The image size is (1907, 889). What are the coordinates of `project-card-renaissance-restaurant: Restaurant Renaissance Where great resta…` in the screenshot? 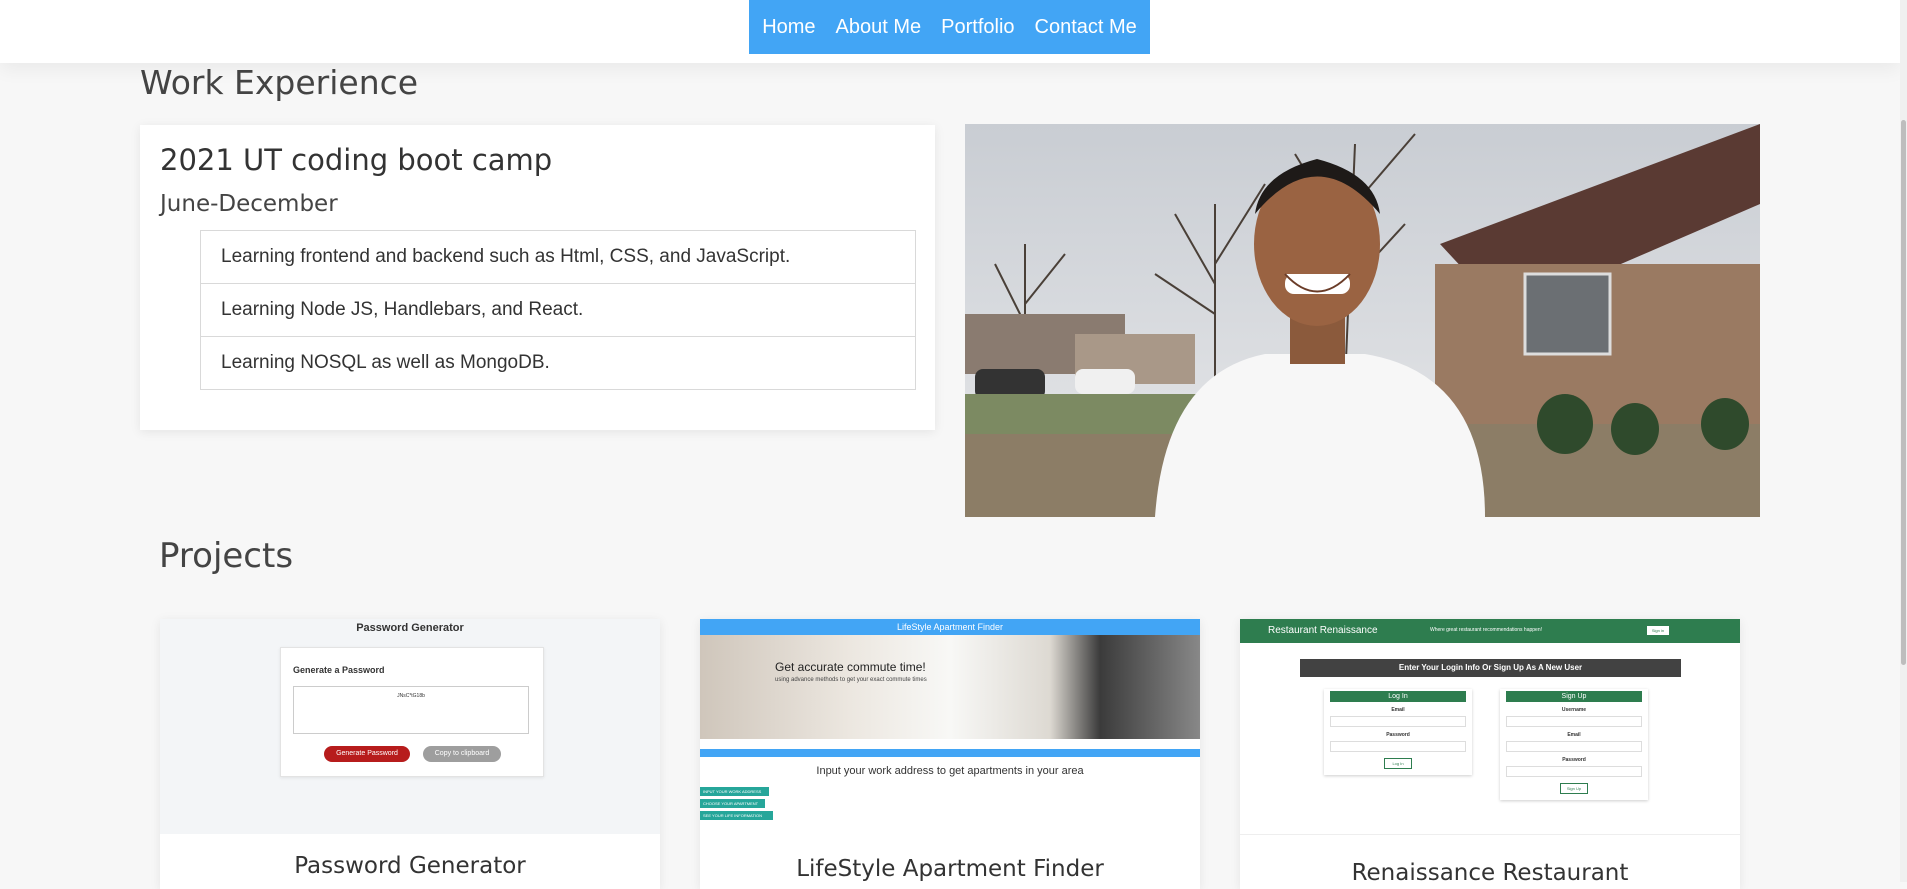 It's located at (1490, 754).